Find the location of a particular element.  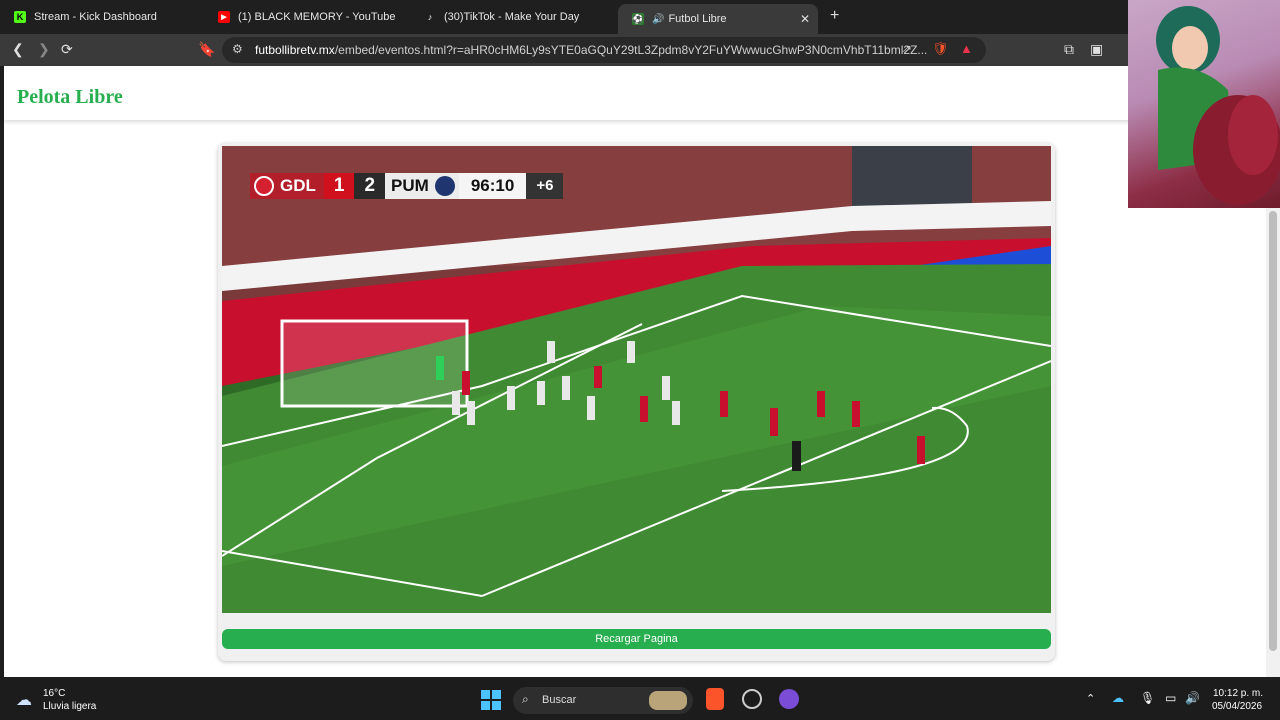

forward-button: ❯ is located at coordinates (44, 49).